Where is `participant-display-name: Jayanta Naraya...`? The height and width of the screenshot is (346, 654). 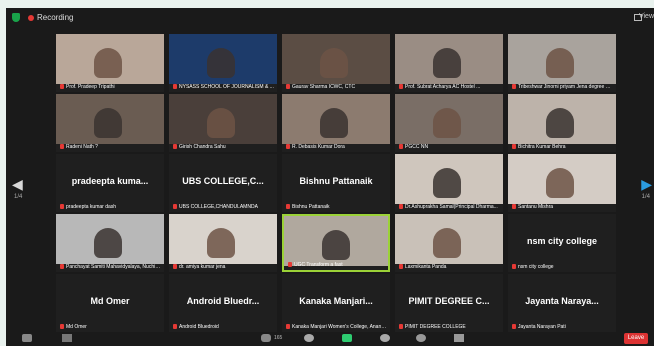
participant-display-name: Jayanta Naraya... is located at coordinates (562, 301).